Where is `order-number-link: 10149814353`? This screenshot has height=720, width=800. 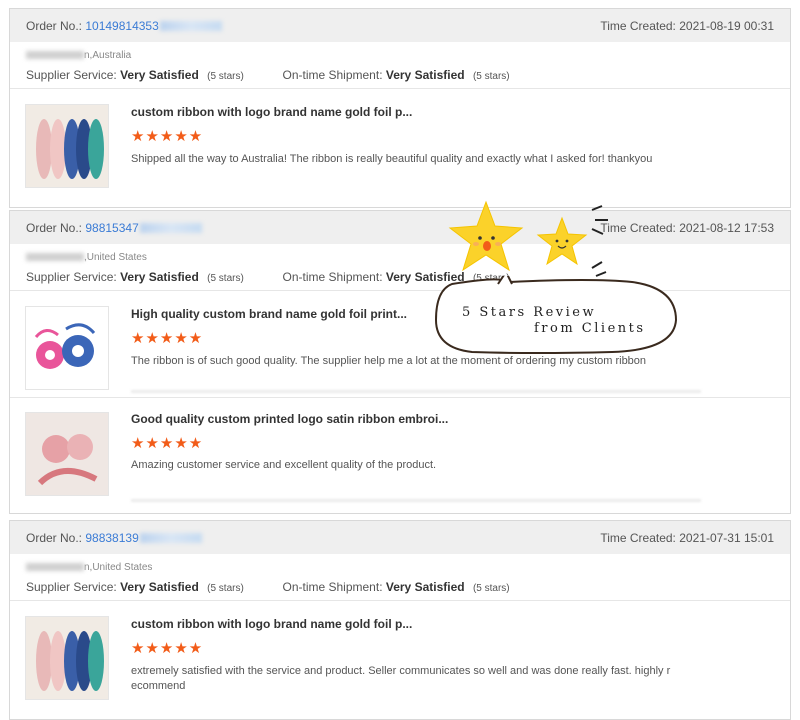
order-number-link: 10149814353 is located at coordinates (121, 26).